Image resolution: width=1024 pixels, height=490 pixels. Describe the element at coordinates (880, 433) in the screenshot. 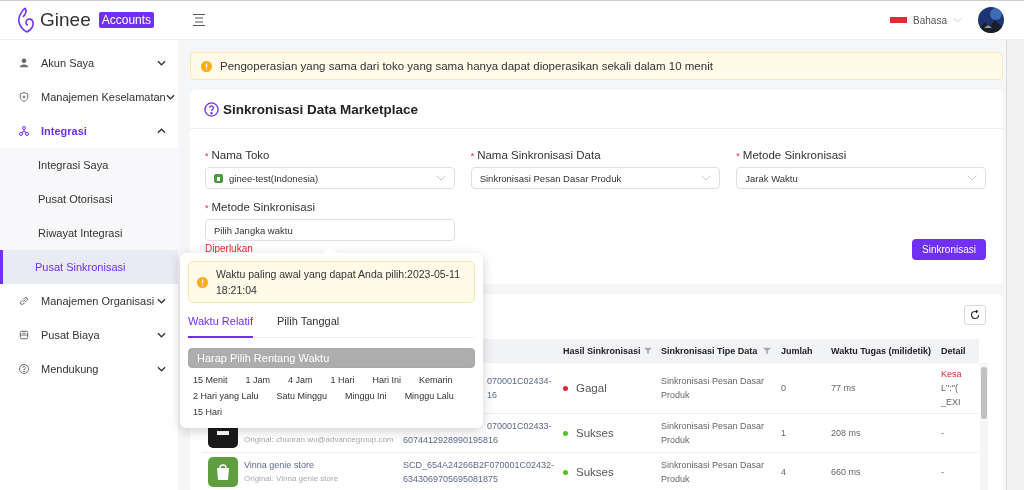

I see `task-time: 208 ms` at that location.